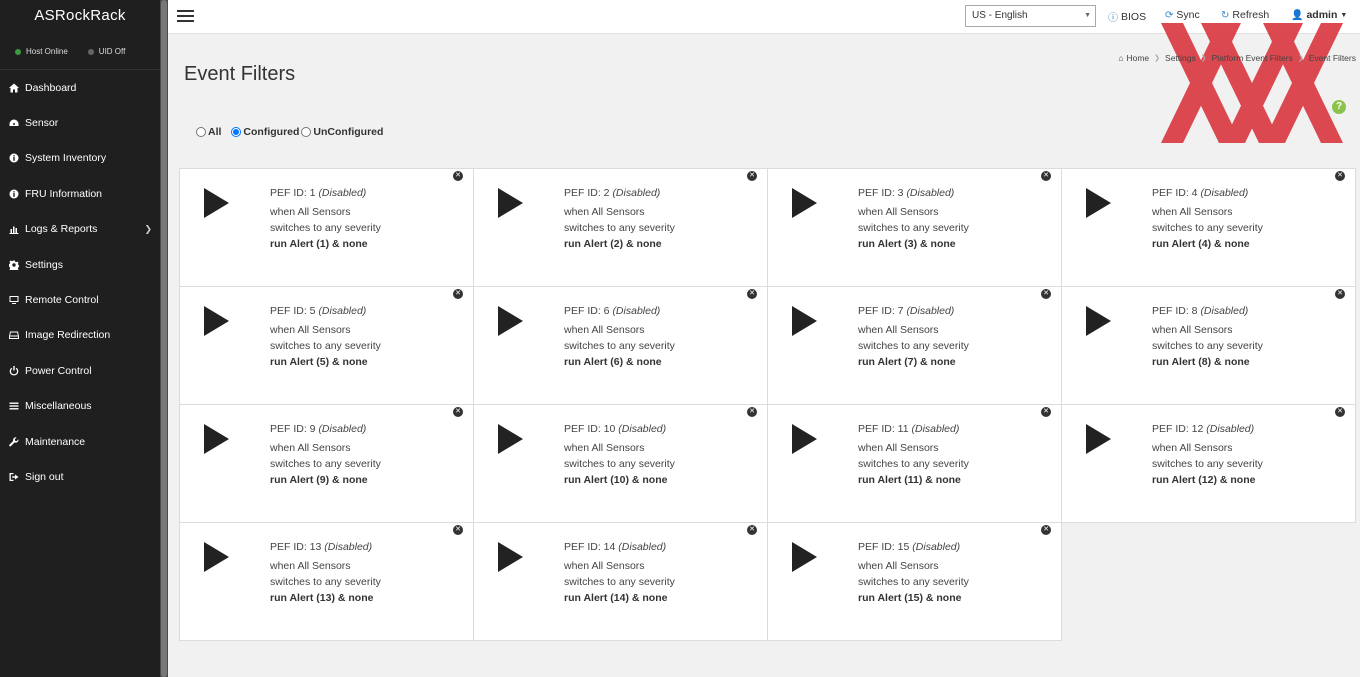  Describe the element at coordinates (1180, 58) in the screenshot. I see `breadcrumb-settings: Settings` at that location.